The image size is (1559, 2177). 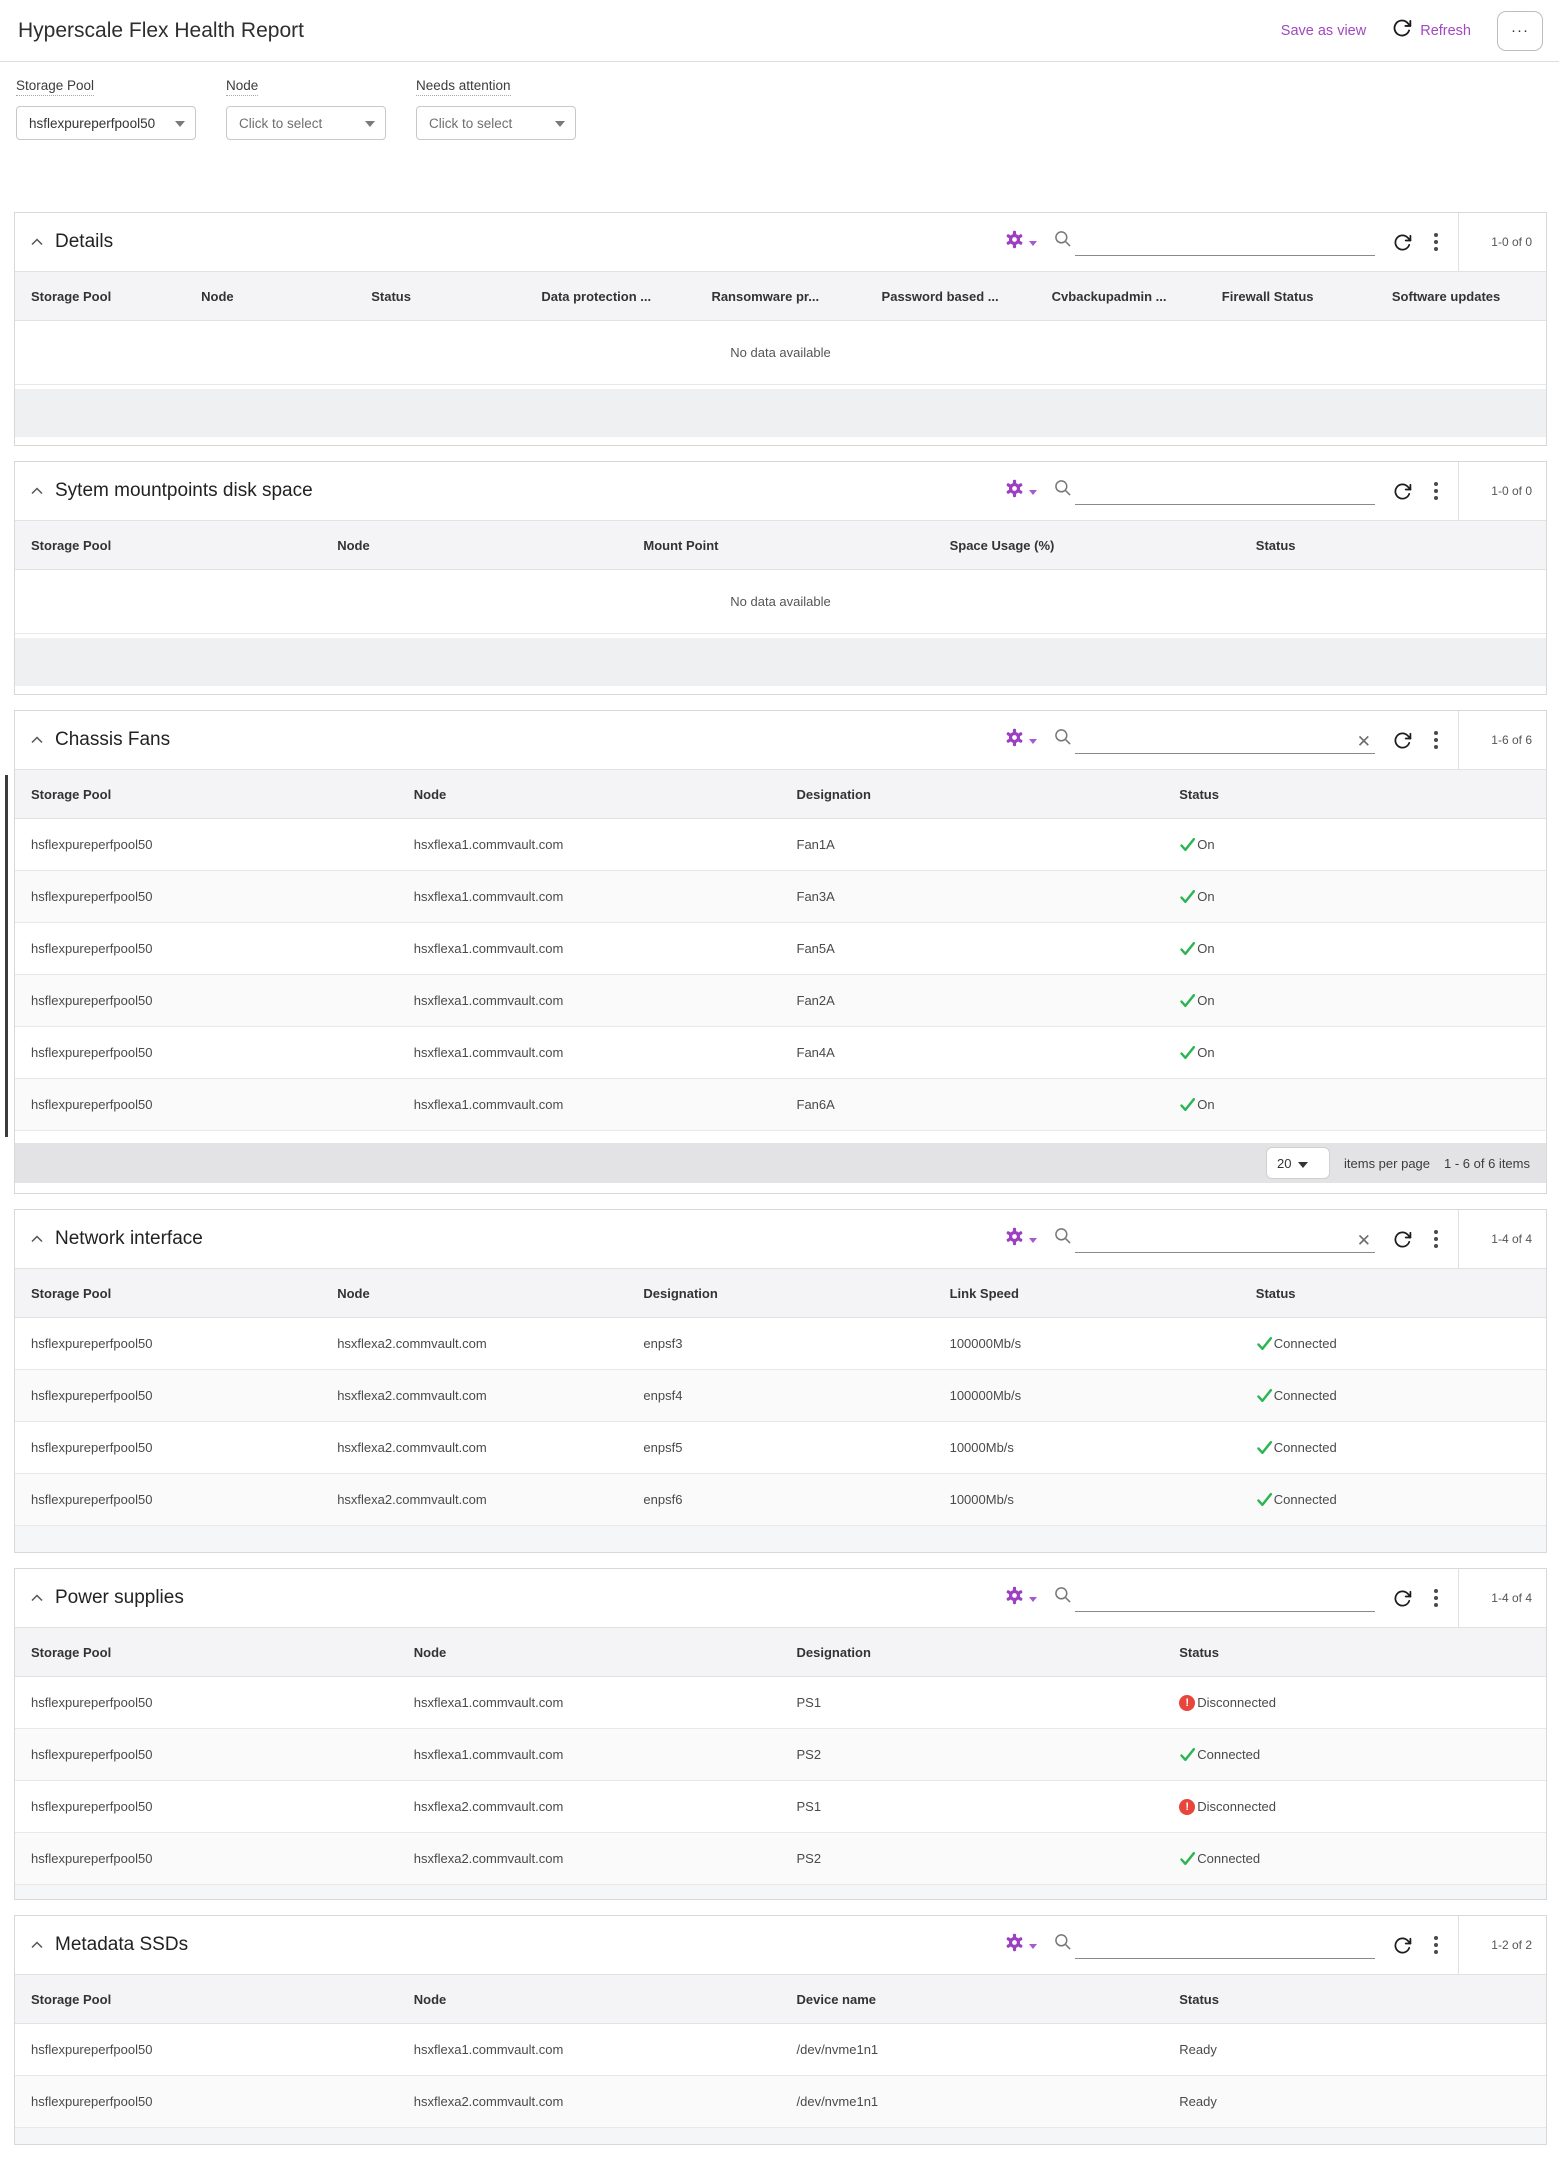 I want to click on save-as-view-button: Save as view, so click(x=1323, y=31).